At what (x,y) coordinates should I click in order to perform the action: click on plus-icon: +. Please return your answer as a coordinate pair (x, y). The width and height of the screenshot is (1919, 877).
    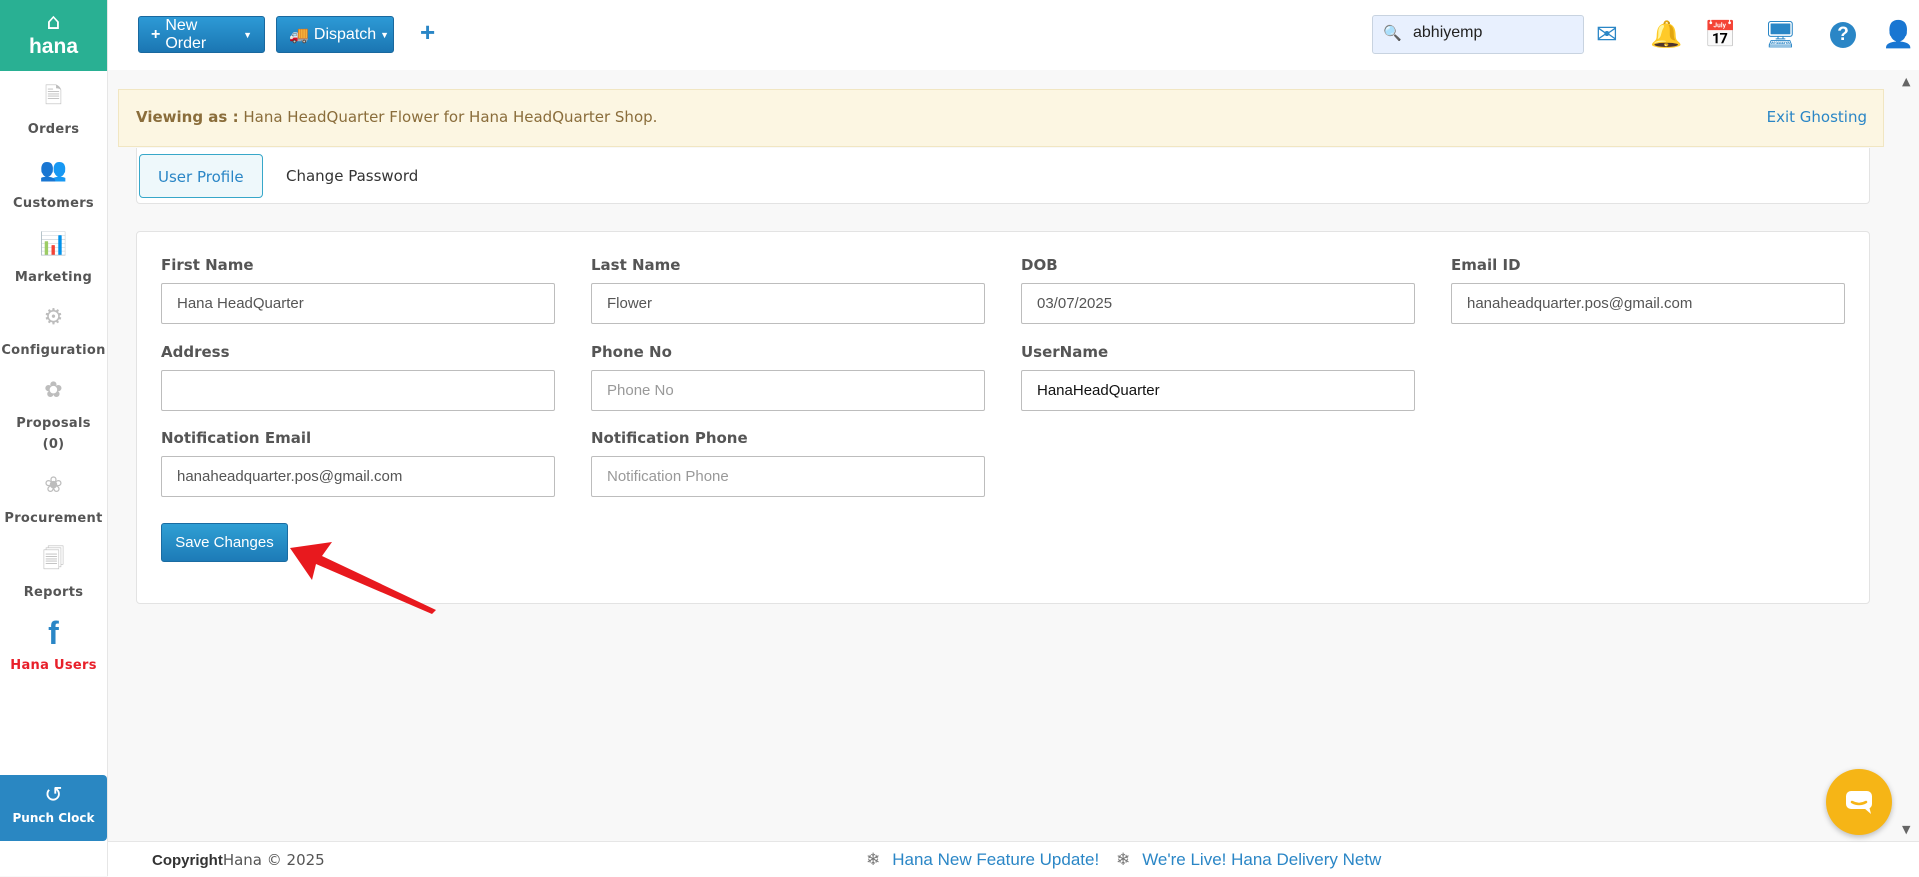
    Looking at the image, I should click on (156, 34).